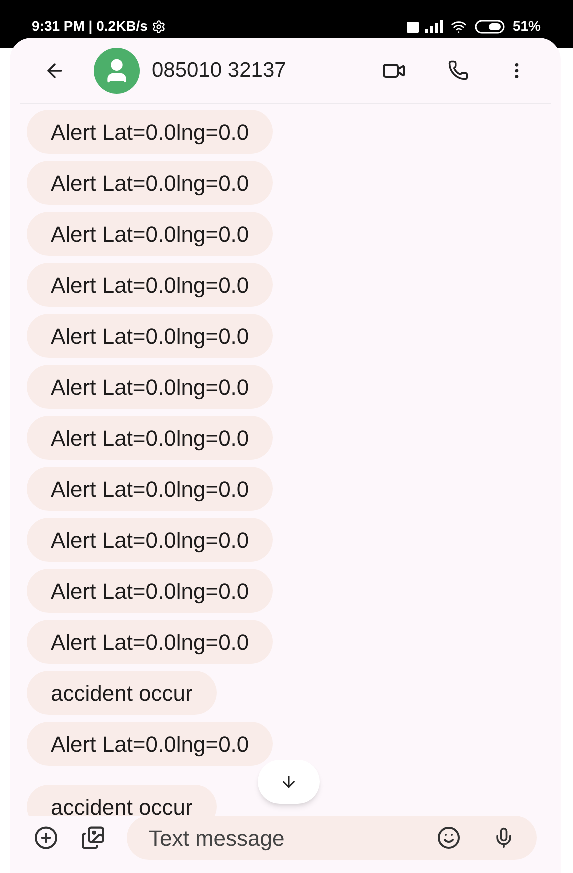  Describe the element at coordinates (92, 838) in the screenshot. I see `gallery-icon` at that location.